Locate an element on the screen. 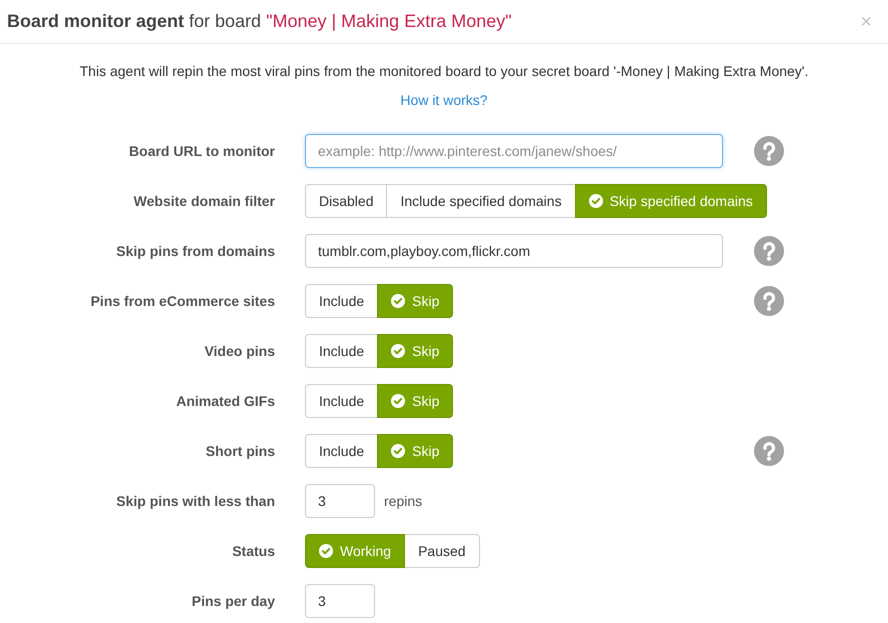  field-label: Pins per day is located at coordinates (233, 601).